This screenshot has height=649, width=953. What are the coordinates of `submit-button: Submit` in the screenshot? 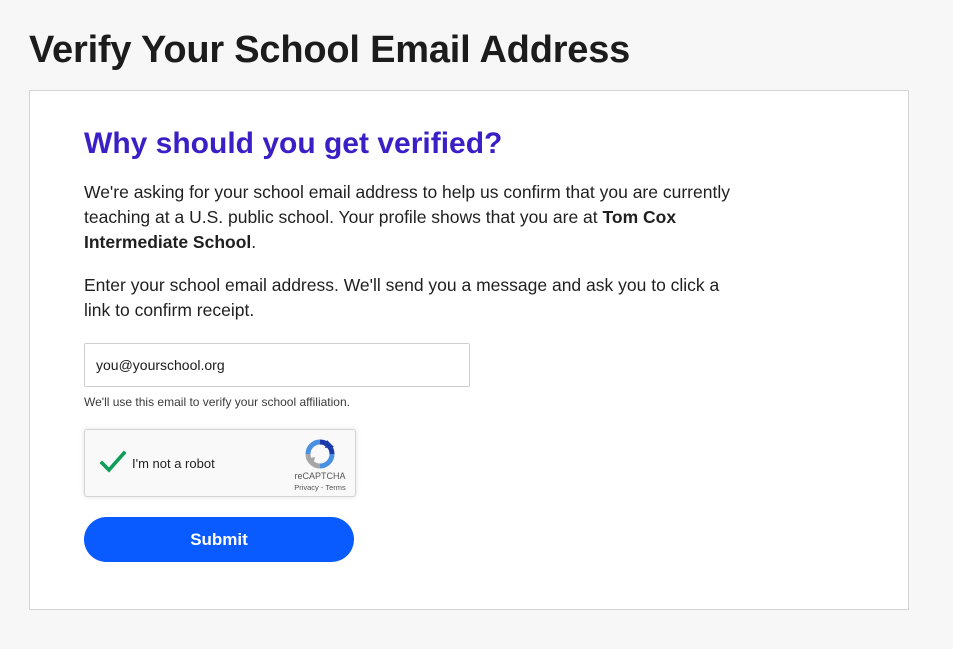 It's located at (219, 539).